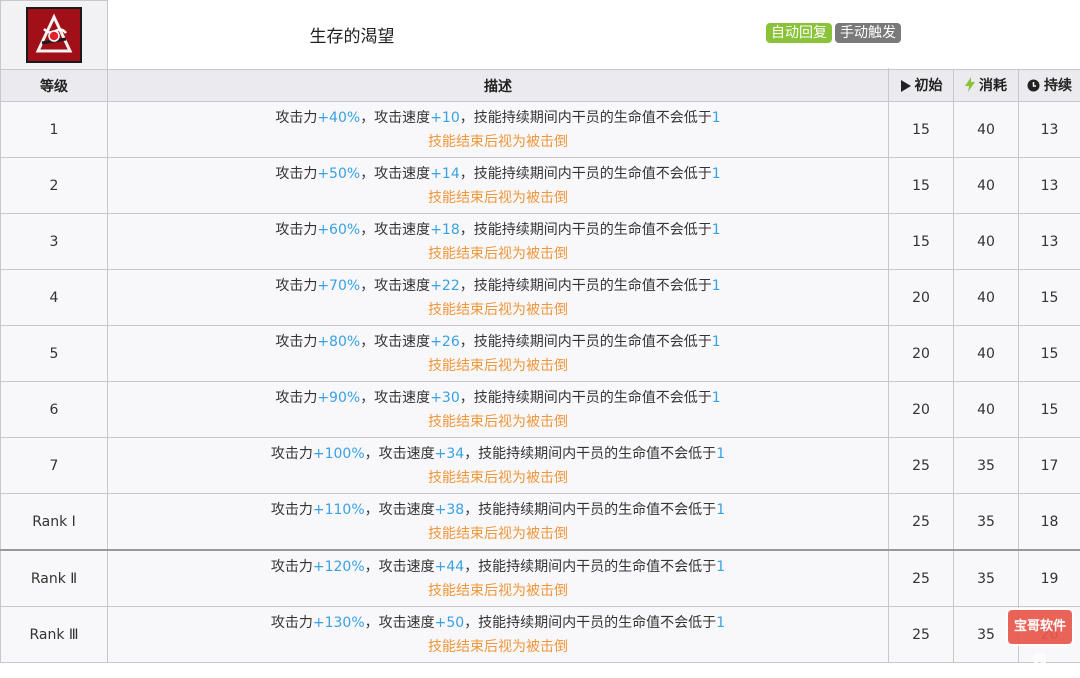 The width and height of the screenshot is (1080, 678). What do you see at coordinates (445, 174) in the screenshot?
I see `aspd-value: +14` at bounding box center [445, 174].